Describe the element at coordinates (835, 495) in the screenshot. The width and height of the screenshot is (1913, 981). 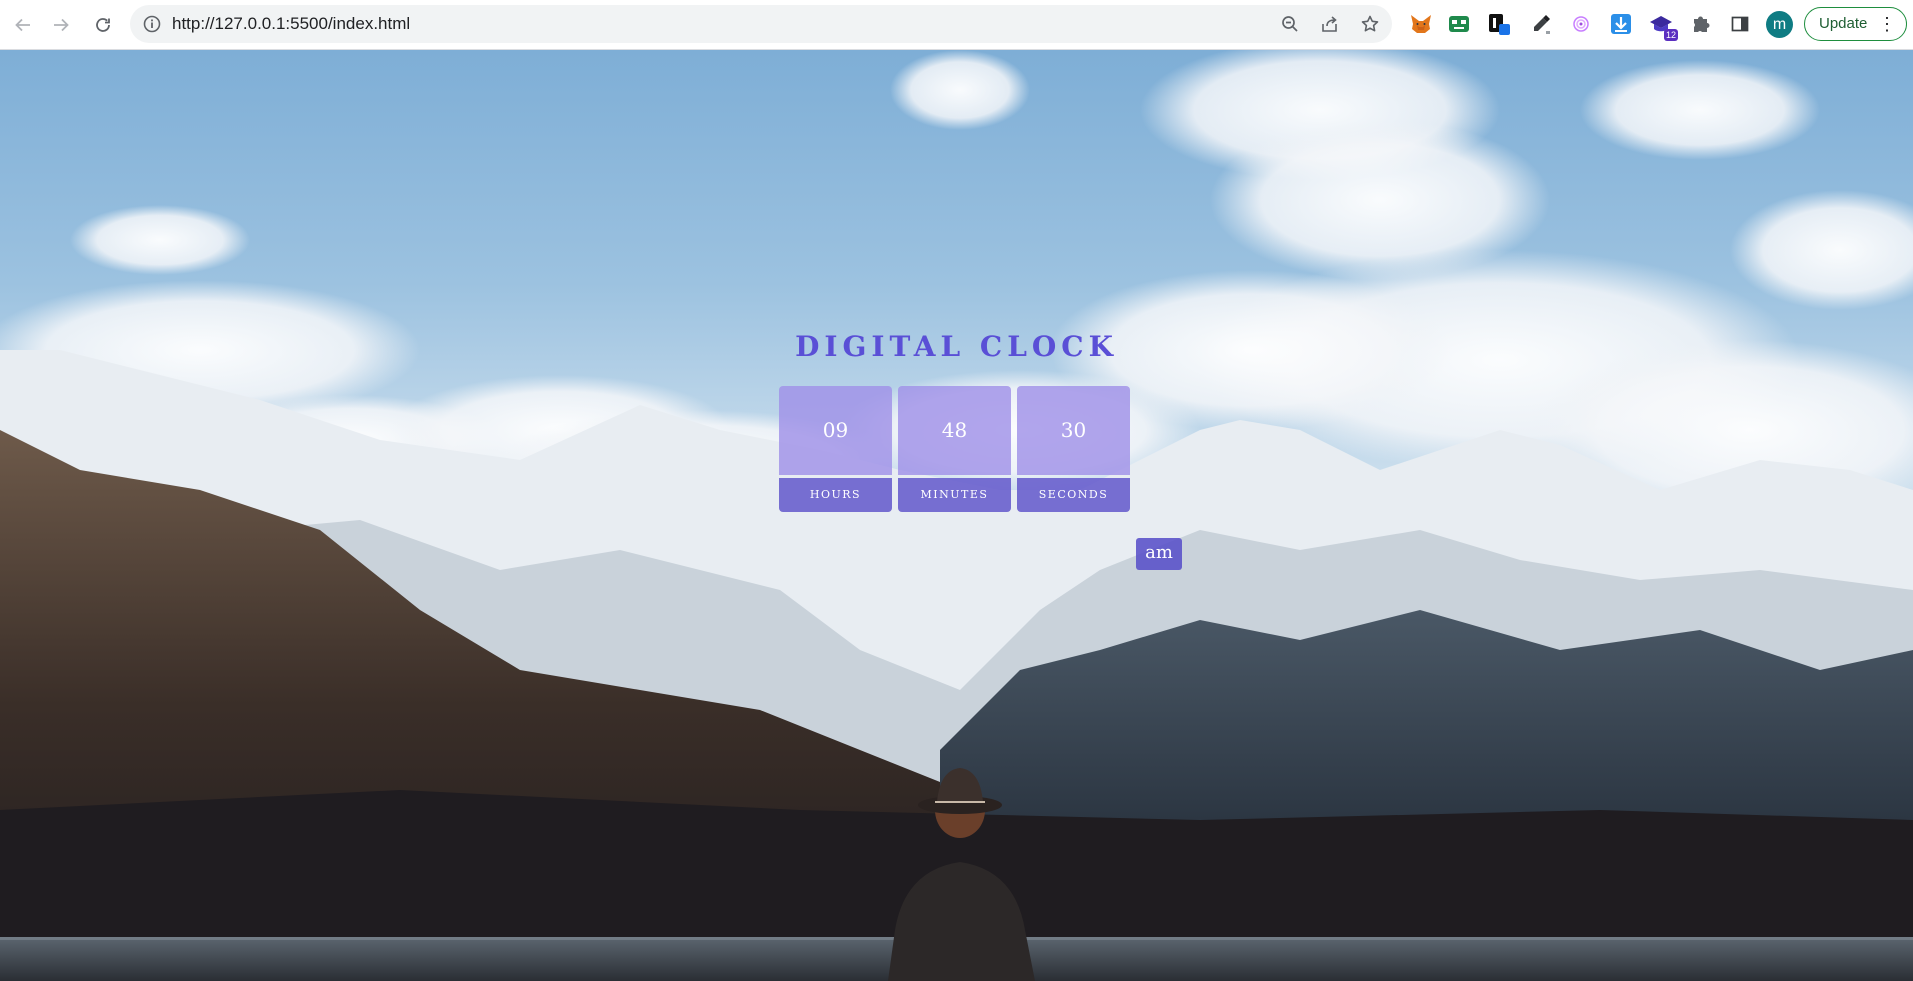
I see `hours-label: HOURS` at that location.